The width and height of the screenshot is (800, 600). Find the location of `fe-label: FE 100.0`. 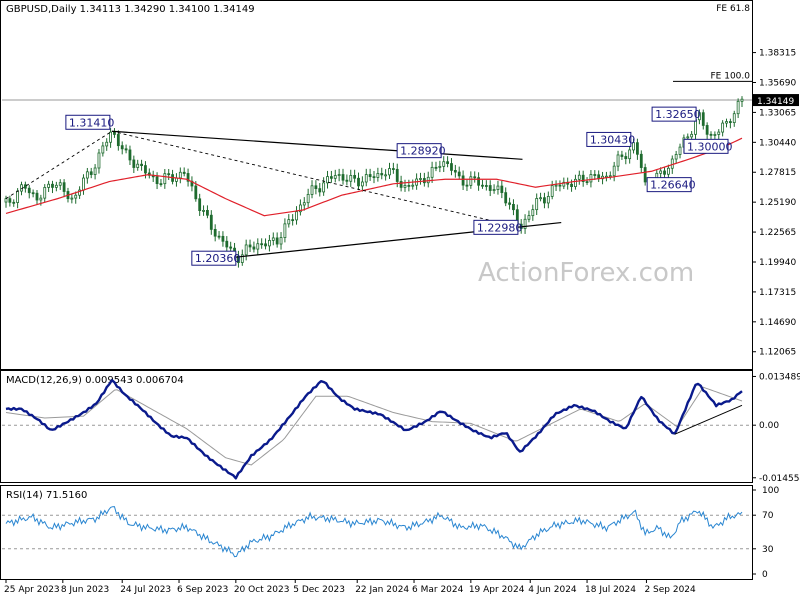

fe-label: FE 100.0 is located at coordinates (731, 76).